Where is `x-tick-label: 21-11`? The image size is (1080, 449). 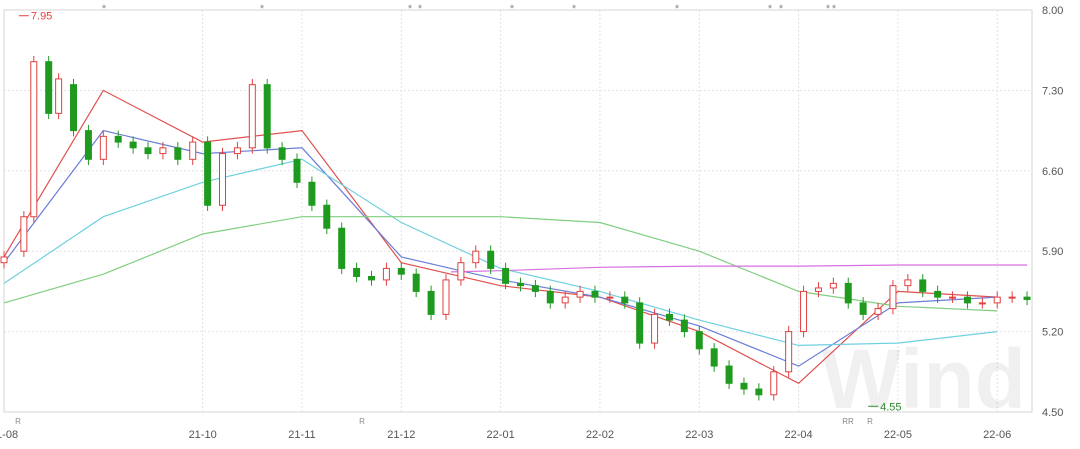 x-tick-label: 21-11 is located at coordinates (301, 435).